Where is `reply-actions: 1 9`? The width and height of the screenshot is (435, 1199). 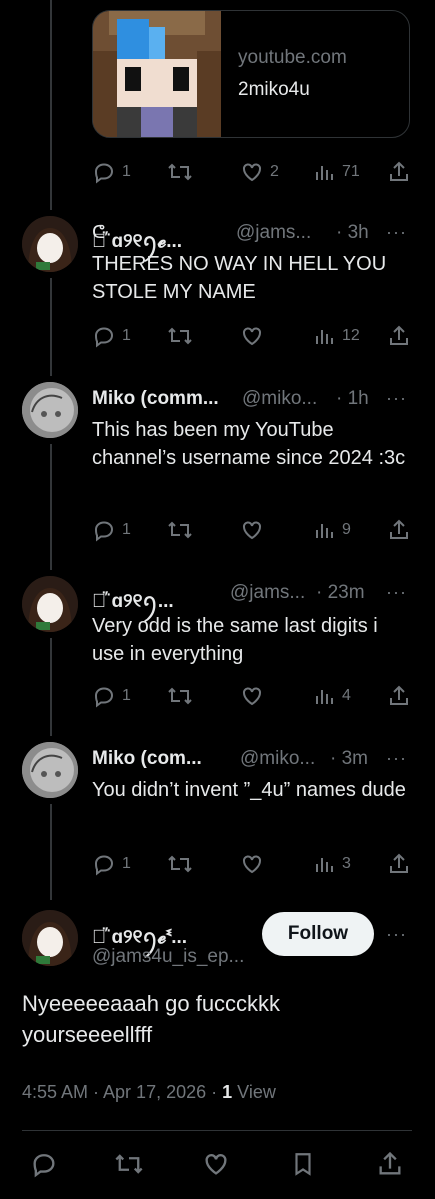
reply-actions: 1 9 is located at coordinates (252, 532).